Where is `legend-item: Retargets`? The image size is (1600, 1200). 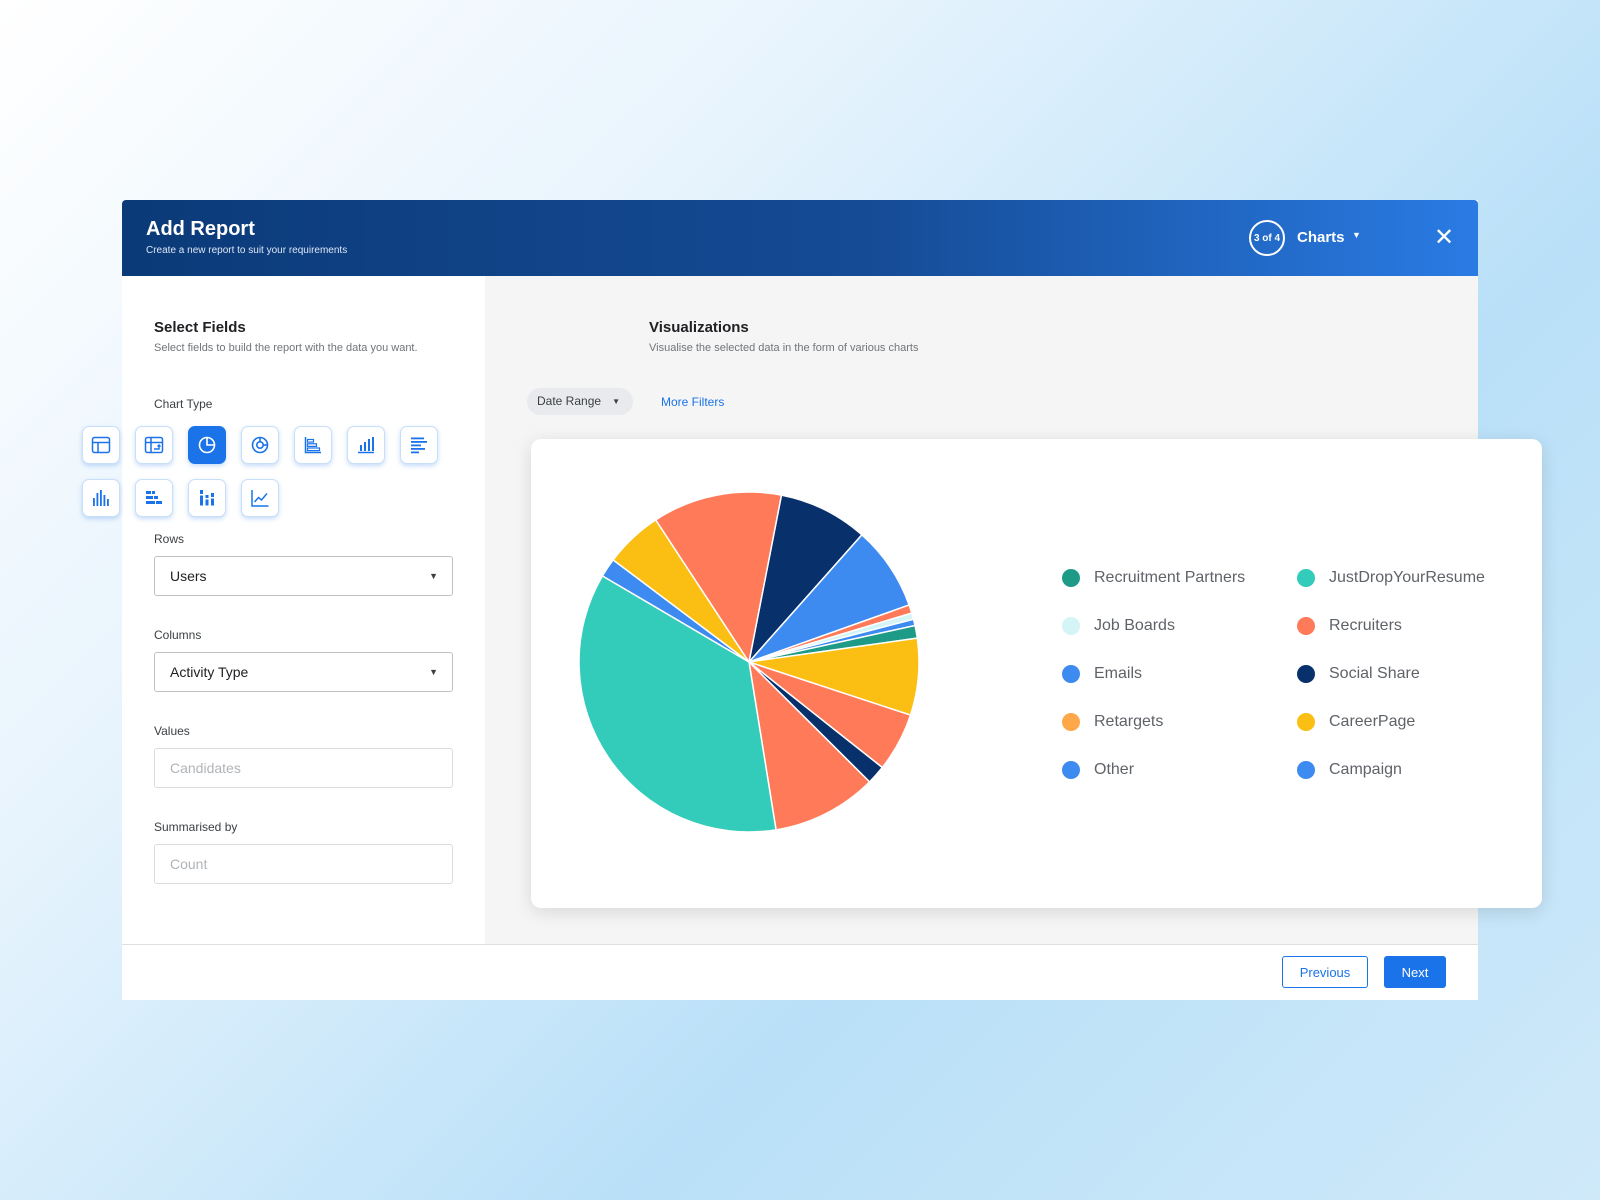
legend-item: Retargets is located at coordinates (1112, 722).